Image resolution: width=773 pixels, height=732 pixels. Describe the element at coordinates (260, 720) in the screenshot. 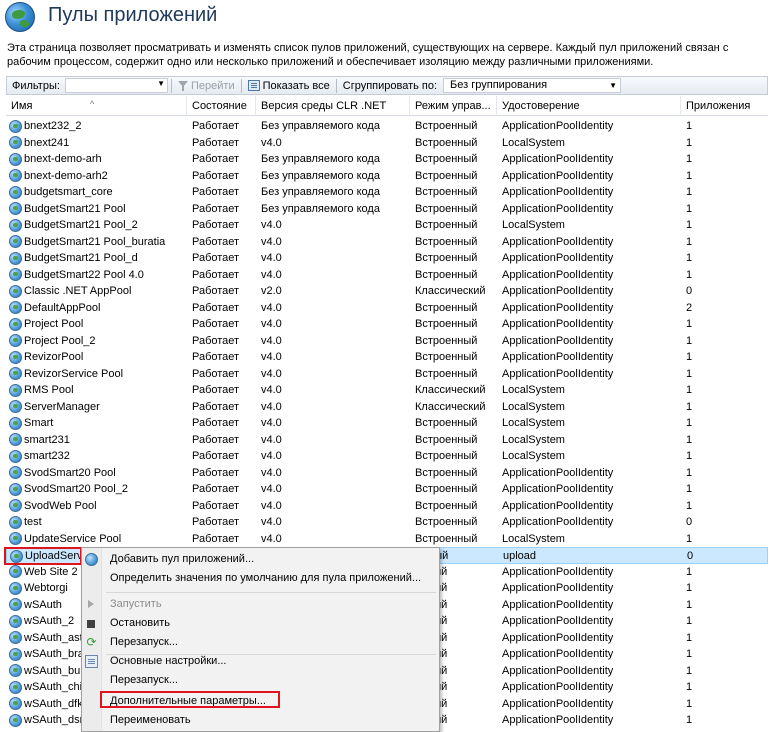

I see `menu-item-rename: Переименовать` at that location.